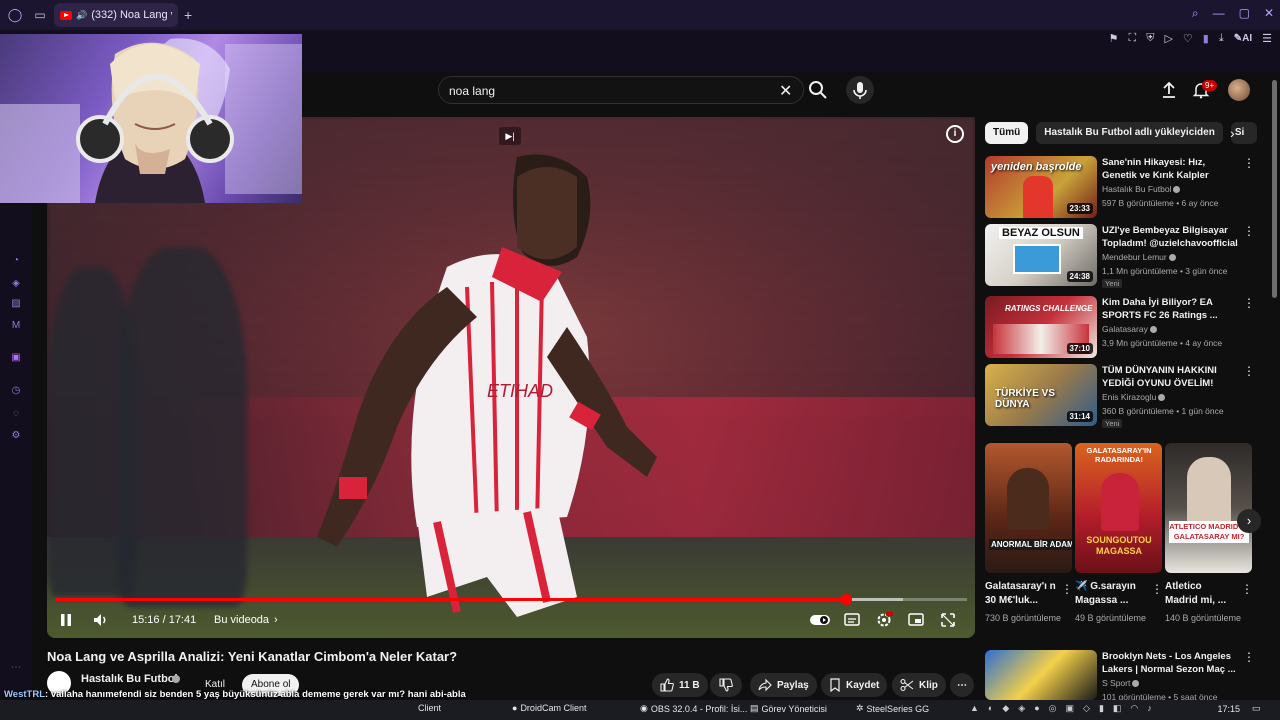 This screenshot has height=720, width=1280. What do you see at coordinates (1228, 709) in the screenshot?
I see `taskbar-clock: 17:15` at bounding box center [1228, 709].